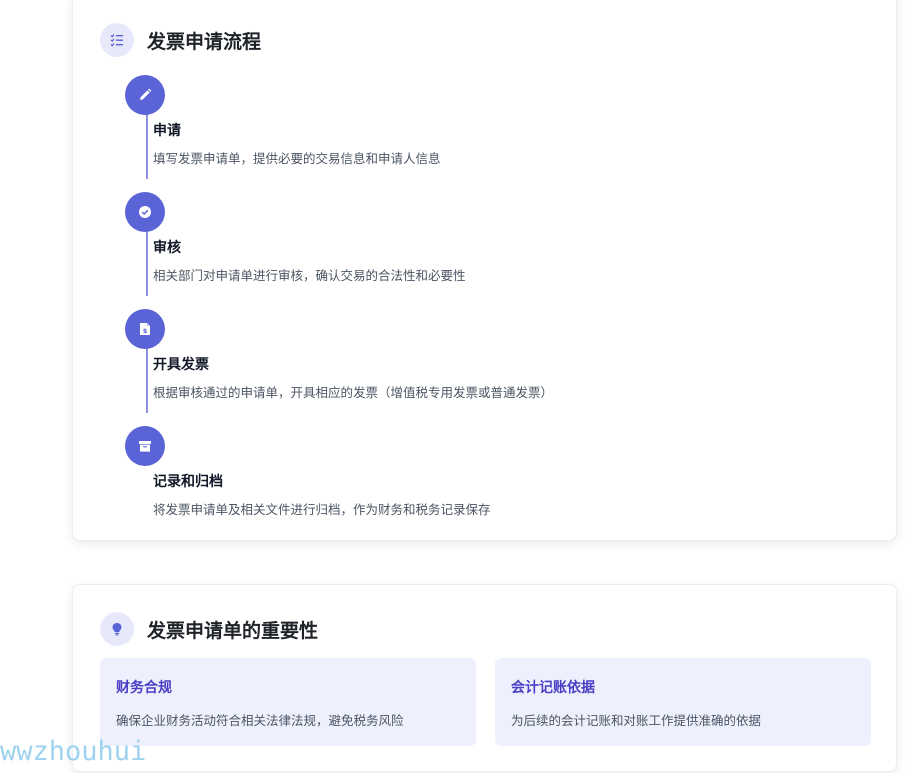 The height and width of the screenshot is (773, 906). I want to click on importance-item: 财务合规 确保企业财务活动符合相关法律法规，避免税务风险, so click(288, 702).